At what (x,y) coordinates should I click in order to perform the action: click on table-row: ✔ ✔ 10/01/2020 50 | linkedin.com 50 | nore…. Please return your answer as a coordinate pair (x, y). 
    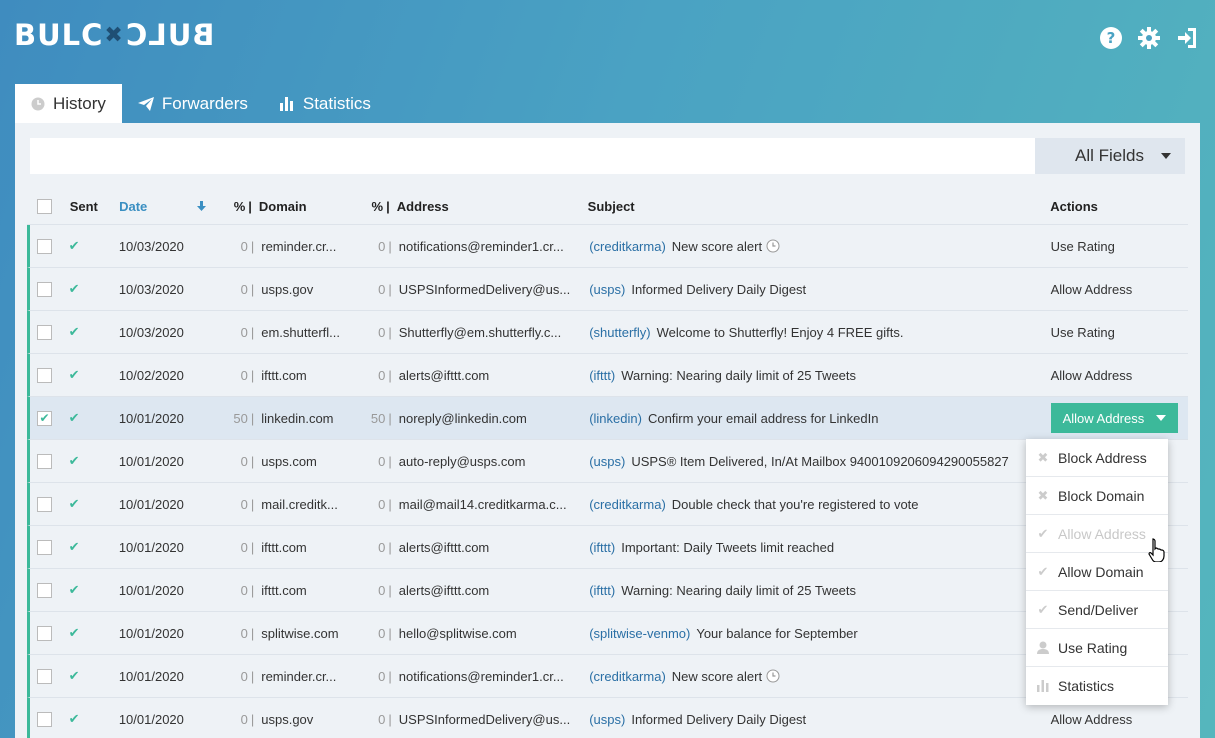
    Looking at the image, I should click on (607, 418).